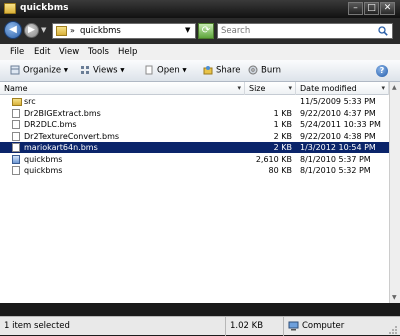 This screenshot has width=400, height=336. I want to click on forward-button: ▶, so click(31, 30).